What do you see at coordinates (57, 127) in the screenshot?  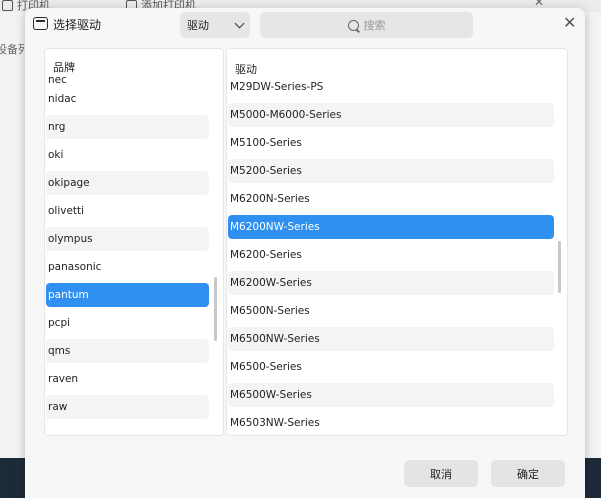 I see `brand-item-label: nrg` at bounding box center [57, 127].